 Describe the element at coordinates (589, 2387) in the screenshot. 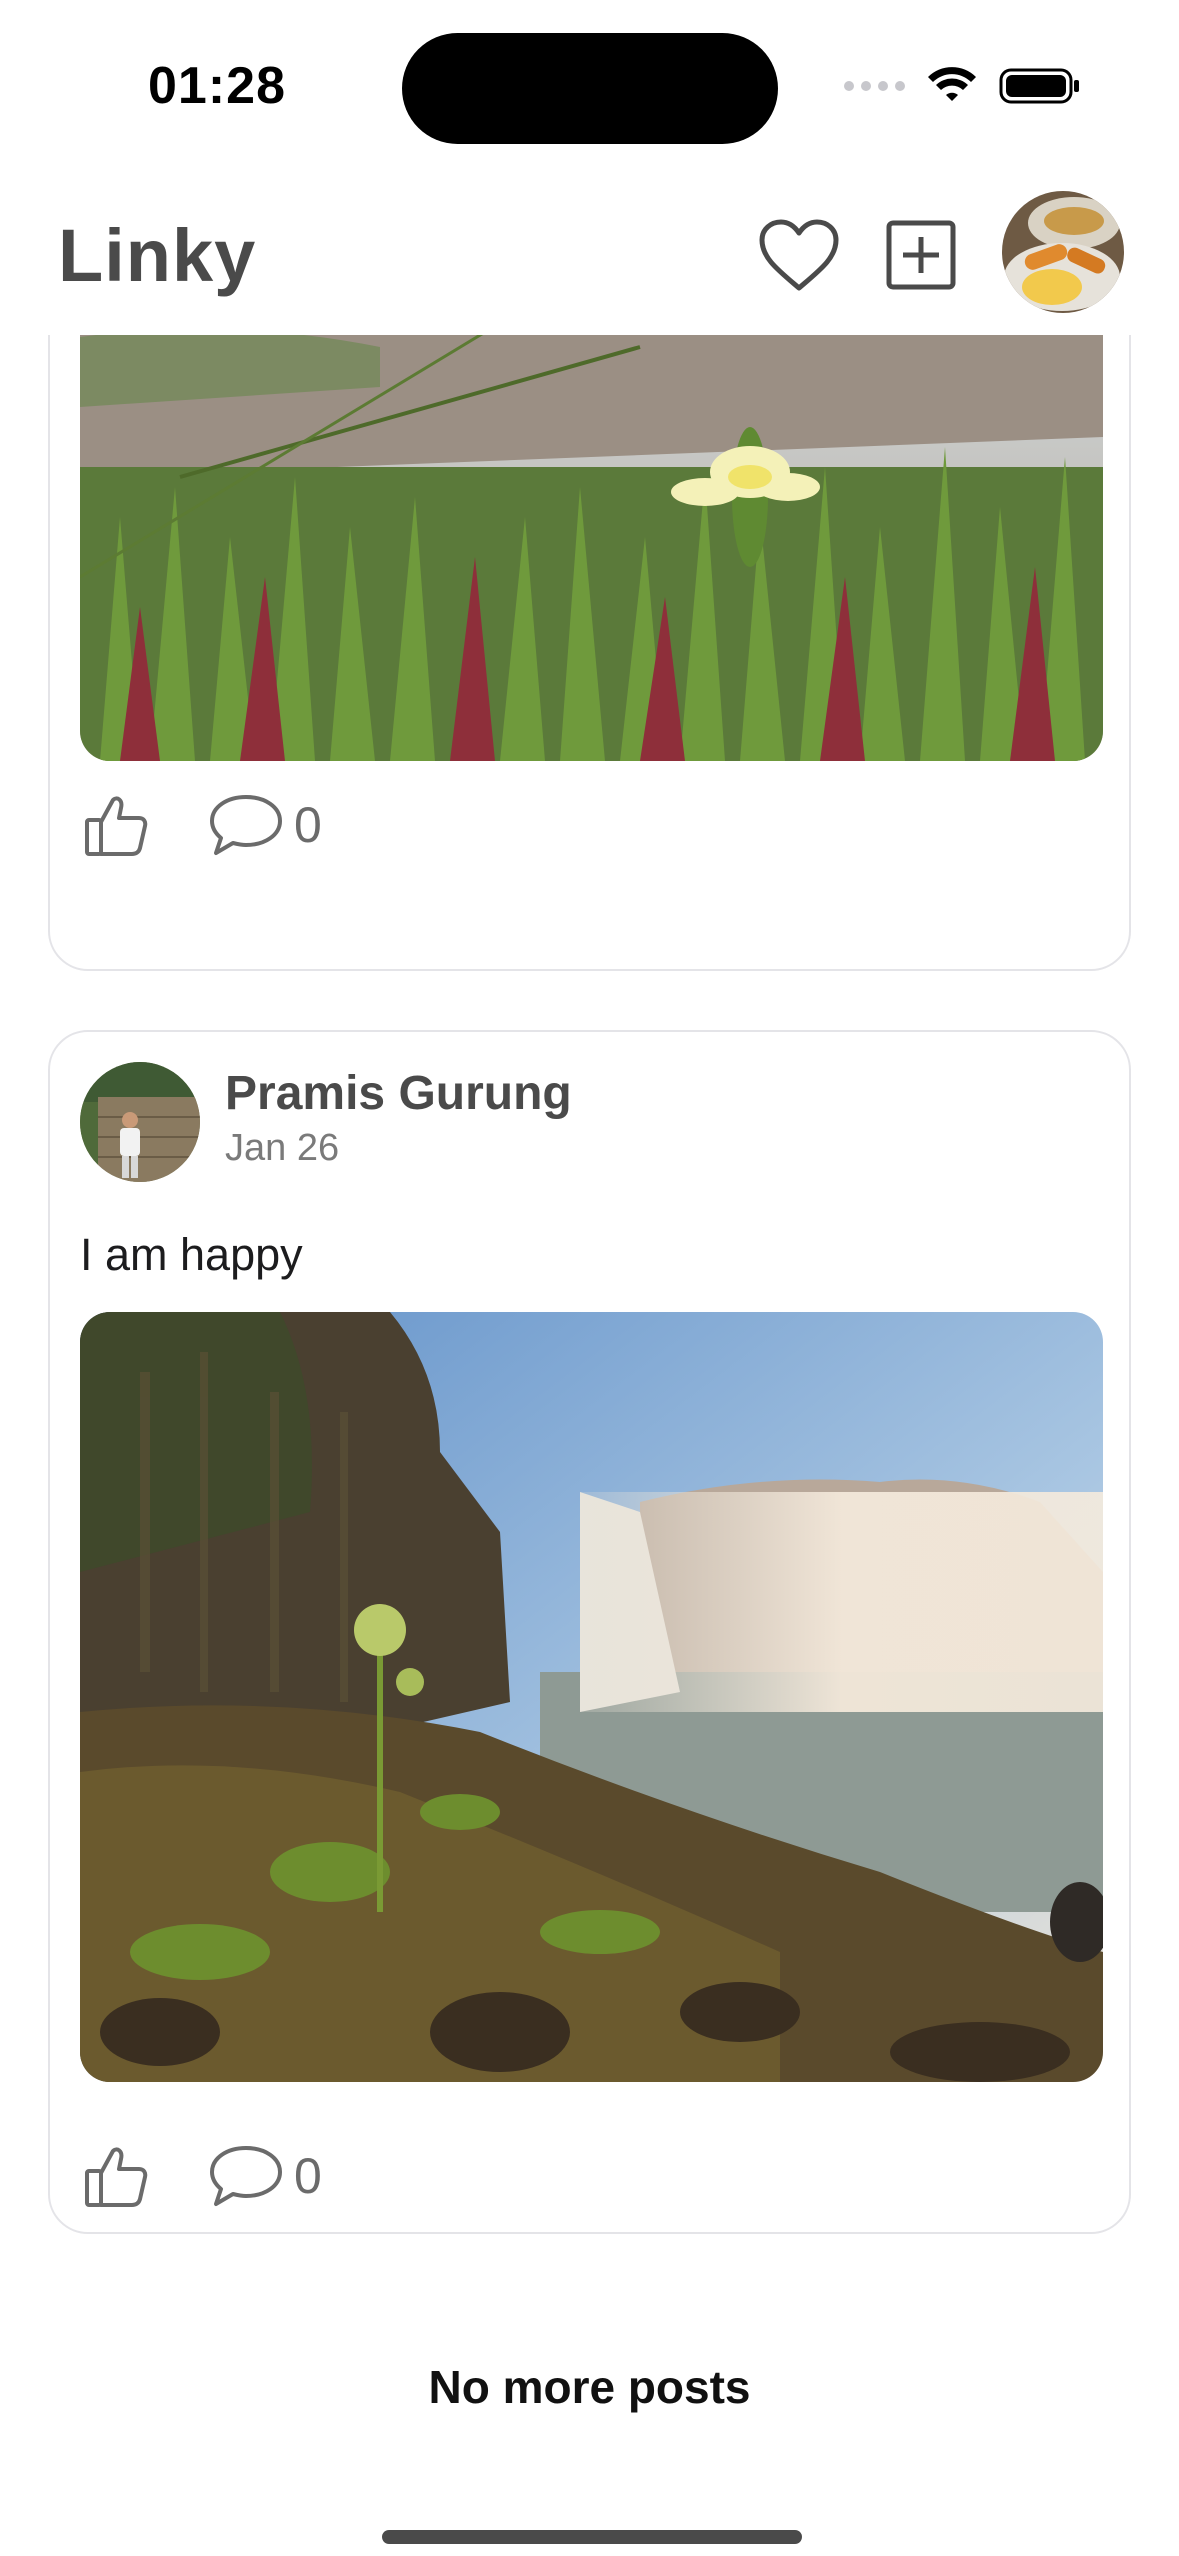

I see `feed-end-message: No more posts` at that location.